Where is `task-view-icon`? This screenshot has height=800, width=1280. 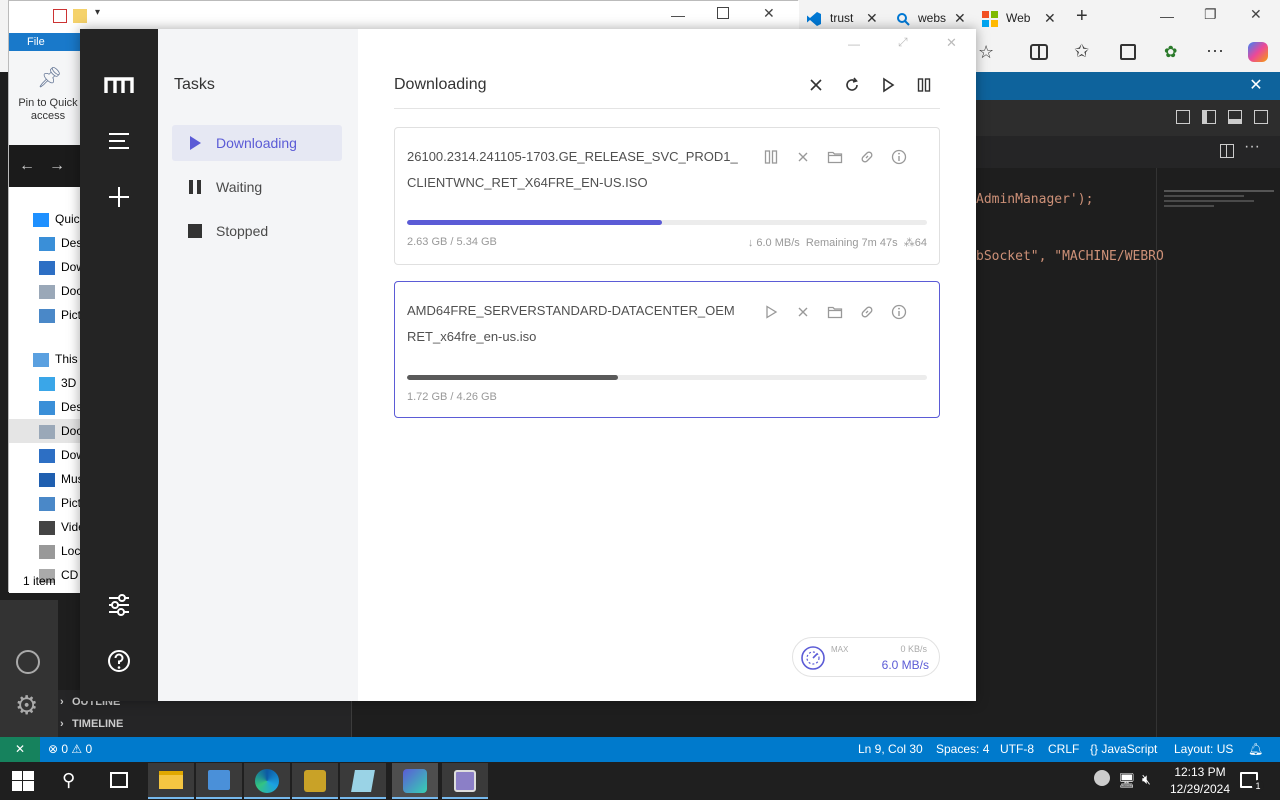 task-view-icon is located at coordinates (119, 780).